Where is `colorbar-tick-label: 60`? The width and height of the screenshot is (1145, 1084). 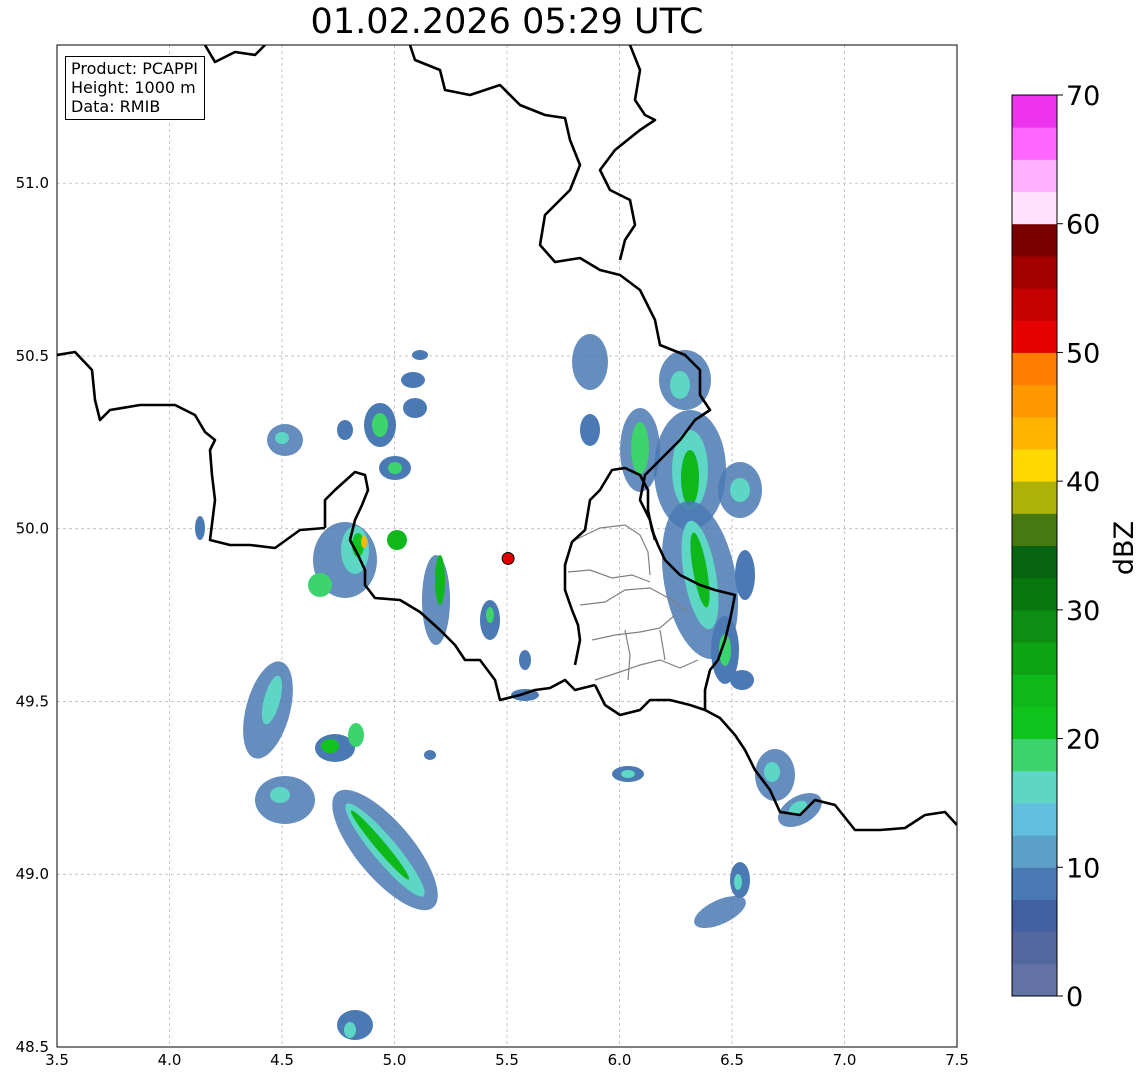
colorbar-tick-label: 60 is located at coordinates (1083, 225).